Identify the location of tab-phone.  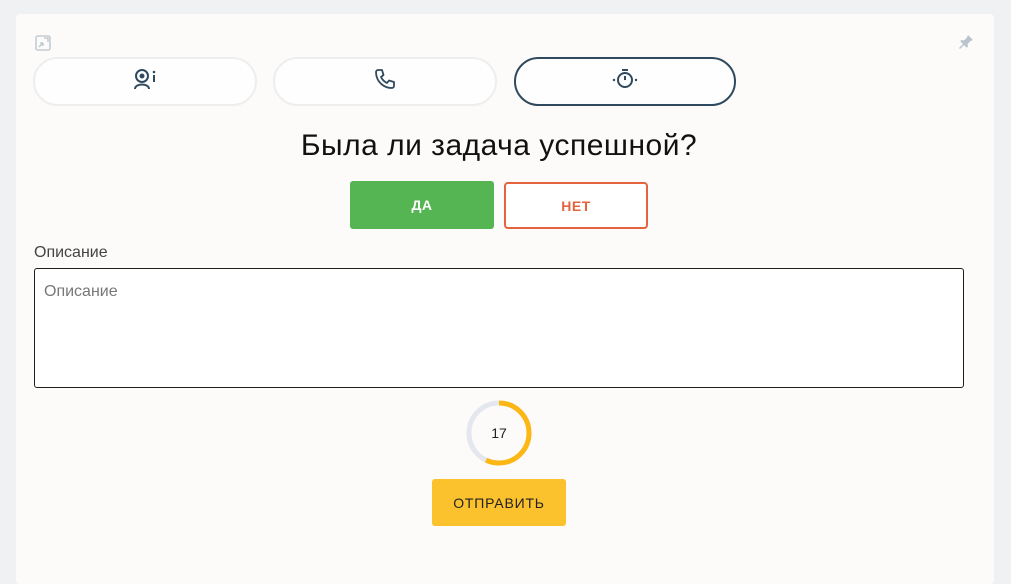
(385, 81).